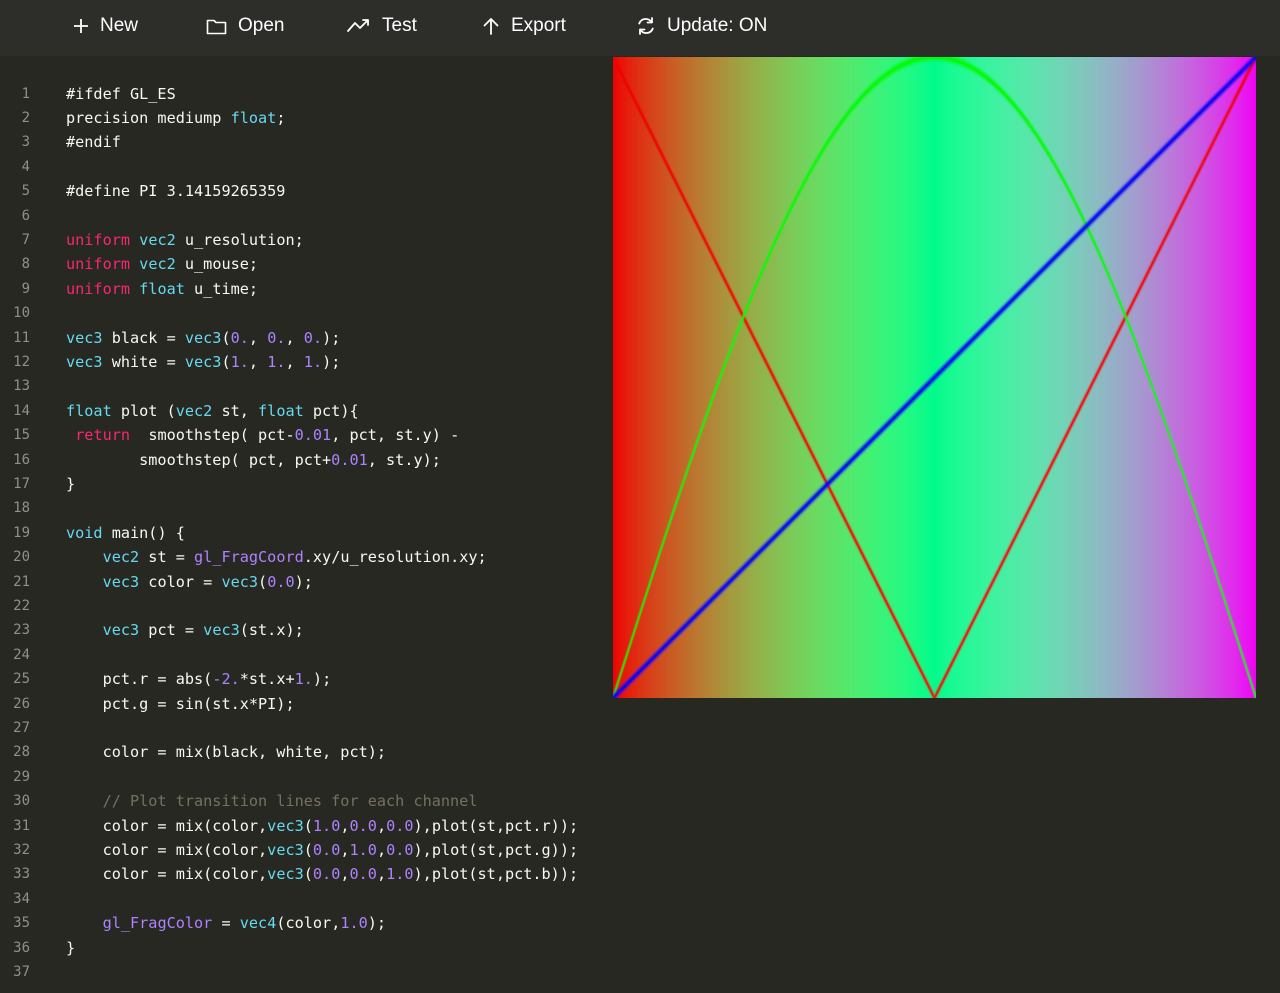  What do you see at coordinates (212, 435) in the screenshot?
I see `code-token: smoothstep( pct-` at bounding box center [212, 435].